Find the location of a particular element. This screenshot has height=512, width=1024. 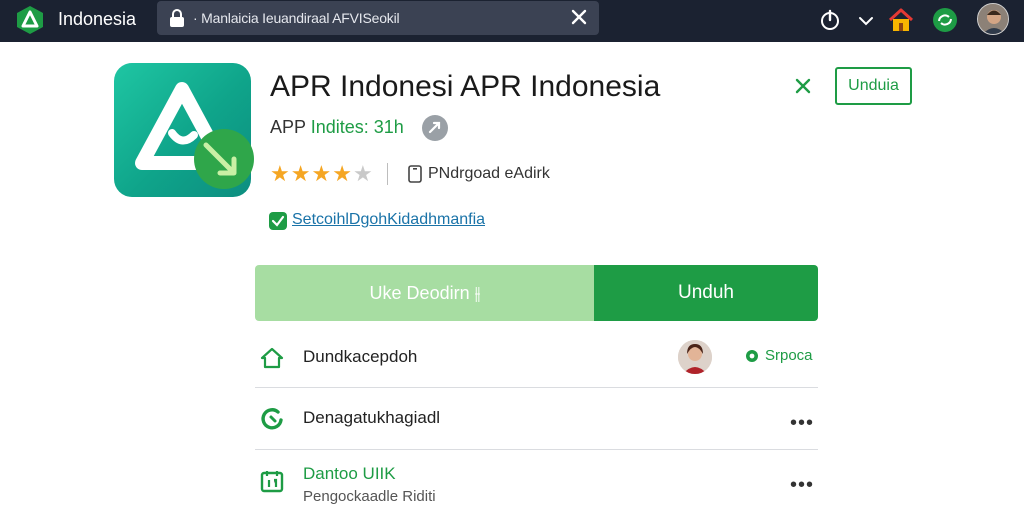

address-bar: · Manlaicia Ieuandiraal AFVISeokil is located at coordinates (378, 18).